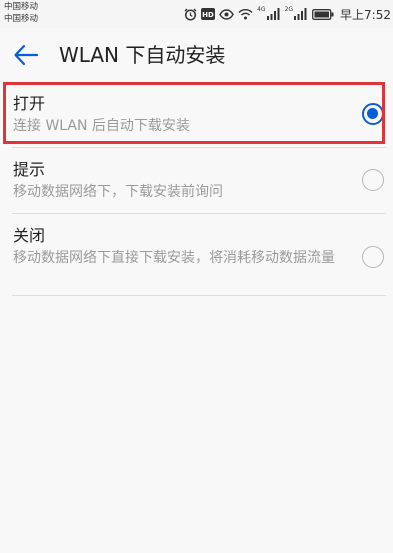 This screenshot has height=553, width=393. I want to click on option-prompt: 提示 移动数据网络下，下载安装前询问, so click(196, 181).